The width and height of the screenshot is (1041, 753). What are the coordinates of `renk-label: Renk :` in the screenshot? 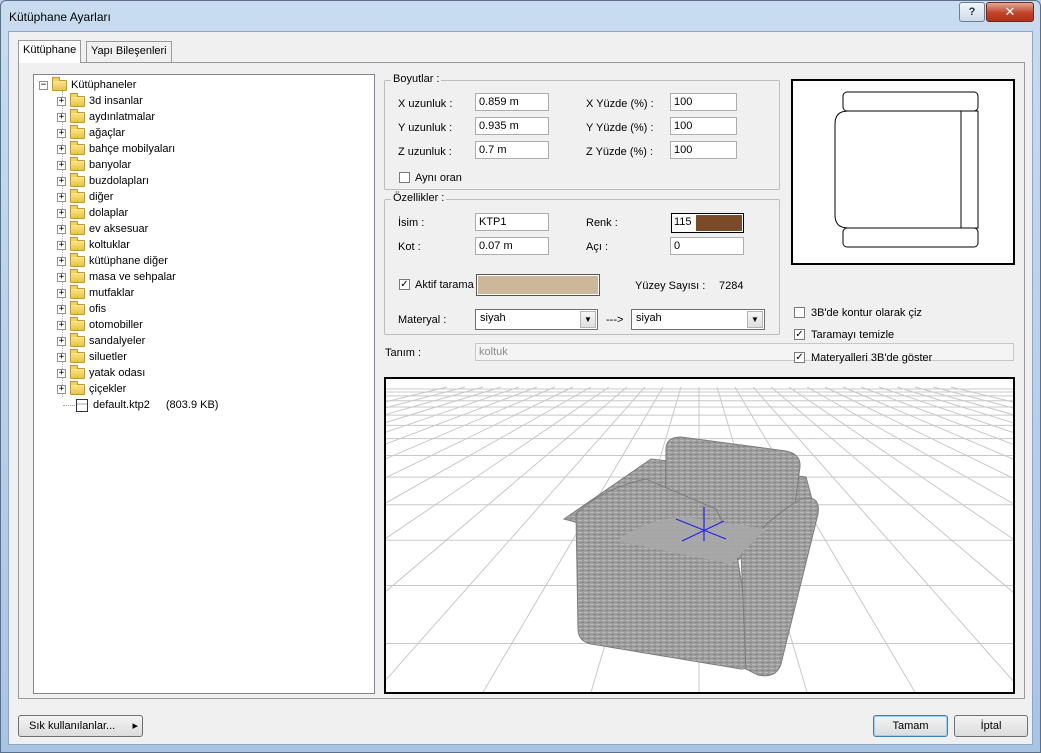 It's located at (602, 223).